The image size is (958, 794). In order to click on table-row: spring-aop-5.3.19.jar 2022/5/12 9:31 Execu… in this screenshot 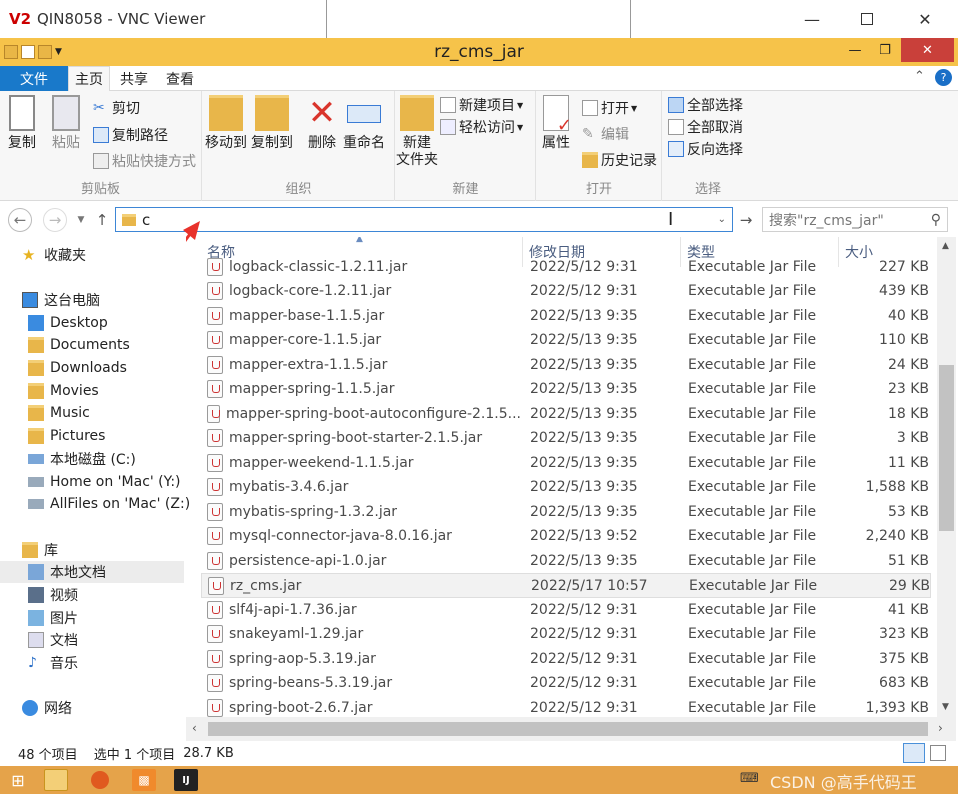, I will do `click(566, 659)`.